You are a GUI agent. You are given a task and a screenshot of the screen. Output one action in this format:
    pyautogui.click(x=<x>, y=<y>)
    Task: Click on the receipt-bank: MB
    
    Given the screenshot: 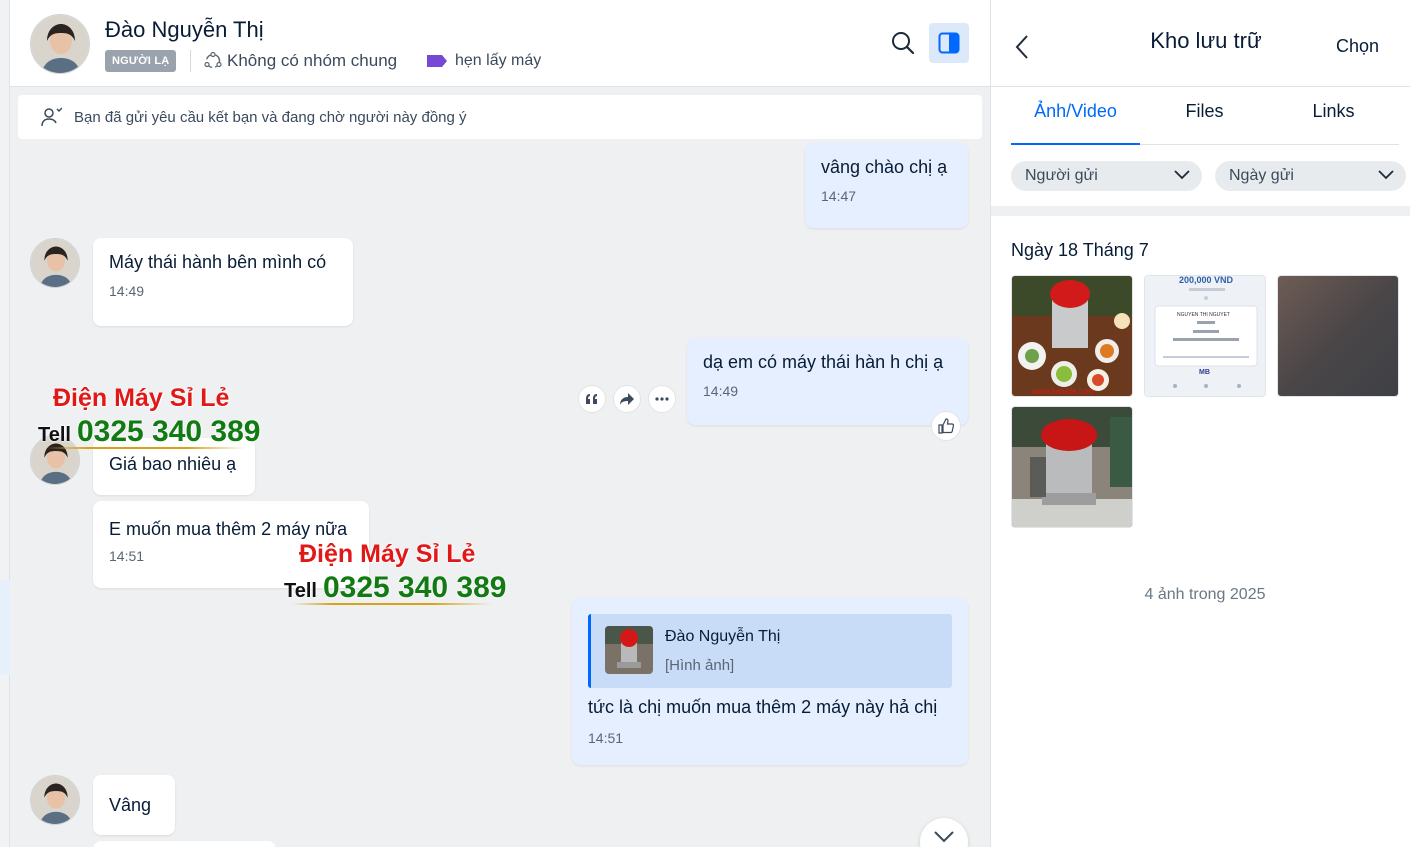 What is the action you would take?
    pyautogui.click(x=1204, y=372)
    